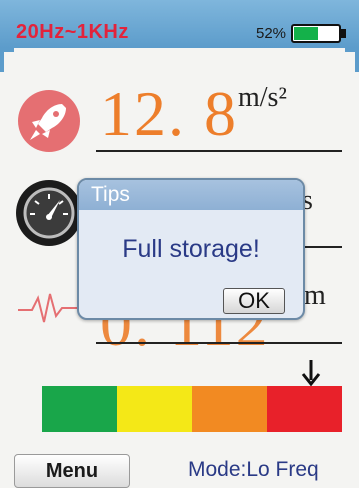 The width and height of the screenshot is (359, 488). I want to click on displacement-underline, so click(219, 343).